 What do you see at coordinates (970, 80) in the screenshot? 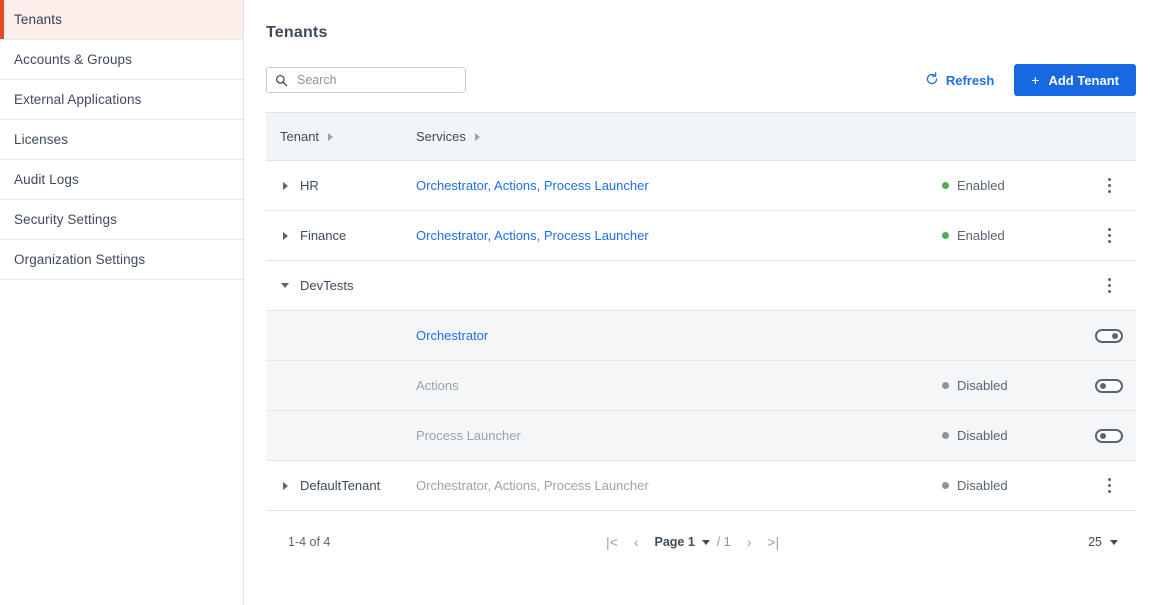
I see `refresh-label: Refresh` at bounding box center [970, 80].